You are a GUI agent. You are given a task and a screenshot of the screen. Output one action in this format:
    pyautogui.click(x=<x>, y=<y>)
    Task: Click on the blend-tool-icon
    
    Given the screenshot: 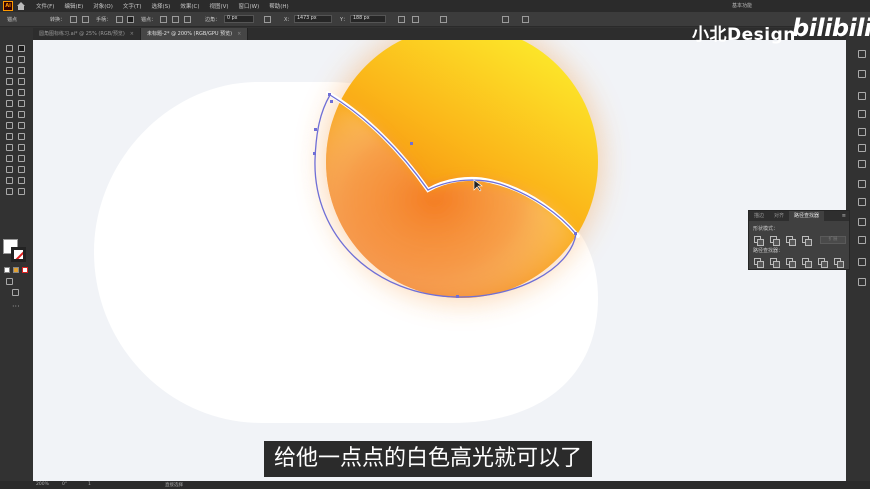 What is the action you would take?
    pyautogui.click(x=21, y=158)
    